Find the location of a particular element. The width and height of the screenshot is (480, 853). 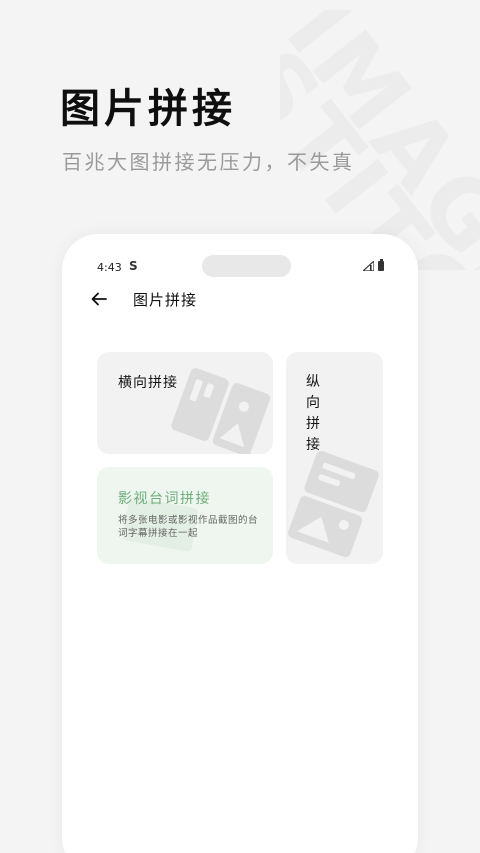

subtitle-stitch-description: 将多张电影或影视作品截图的台词字幕拼接在一起 is located at coordinates (188, 527).